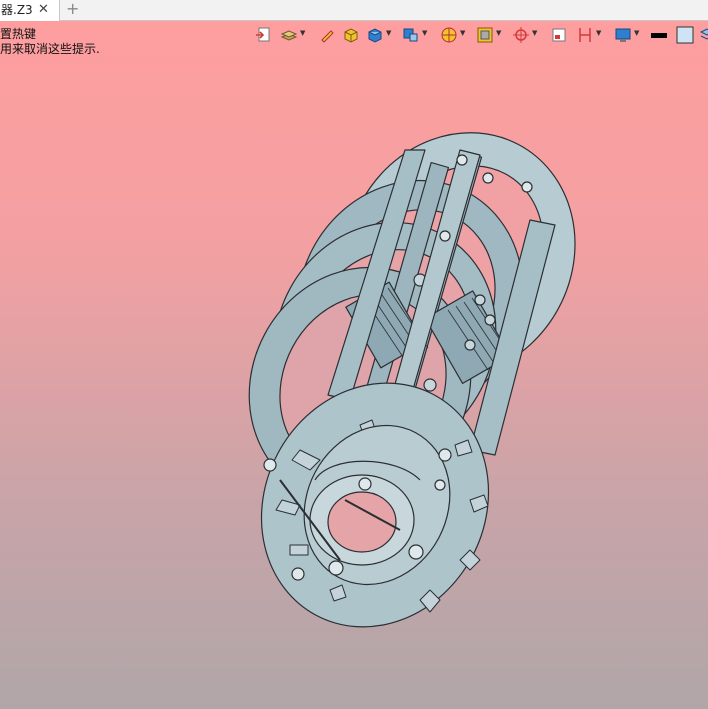 The image size is (708, 709). Describe the element at coordinates (43, 10) in the screenshot. I see `close-tab-icon: ✕` at that location.